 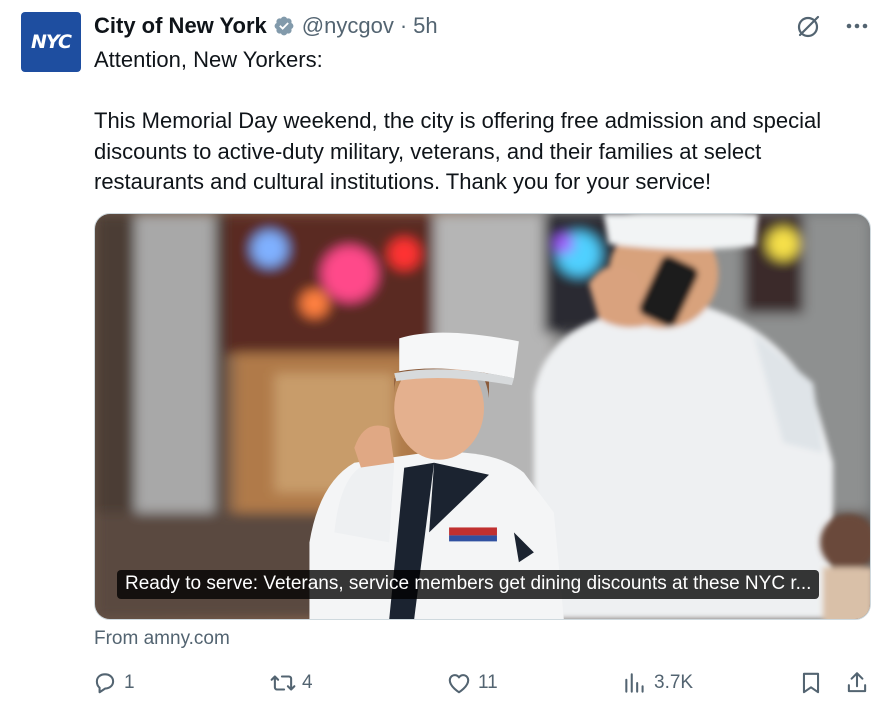 What do you see at coordinates (488, 682) in the screenshot?
I see `like-count: 11` at bounding box center [488, 682].